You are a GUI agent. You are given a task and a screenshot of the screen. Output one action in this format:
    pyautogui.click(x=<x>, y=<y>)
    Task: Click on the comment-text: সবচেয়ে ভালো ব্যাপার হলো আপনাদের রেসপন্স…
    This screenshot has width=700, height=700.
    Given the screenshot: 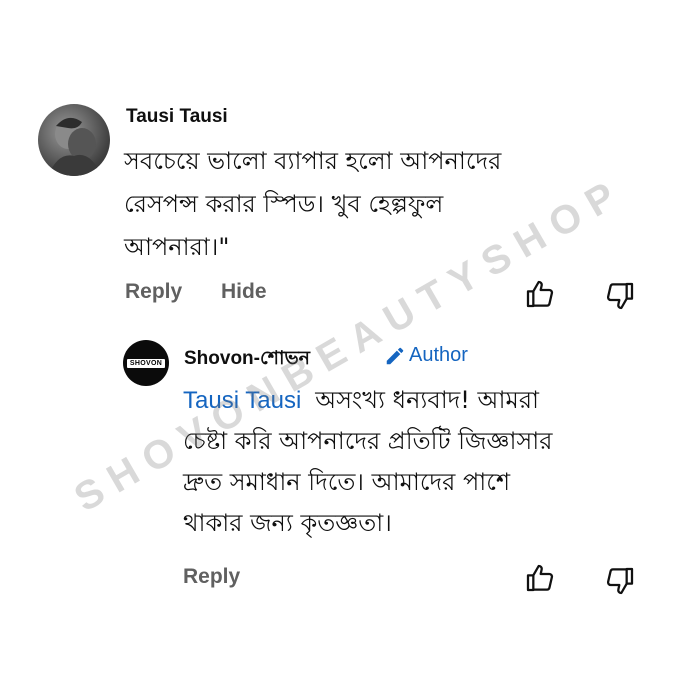 What is the action you would take?
    pyautogui.click(x=384, y=204)
    